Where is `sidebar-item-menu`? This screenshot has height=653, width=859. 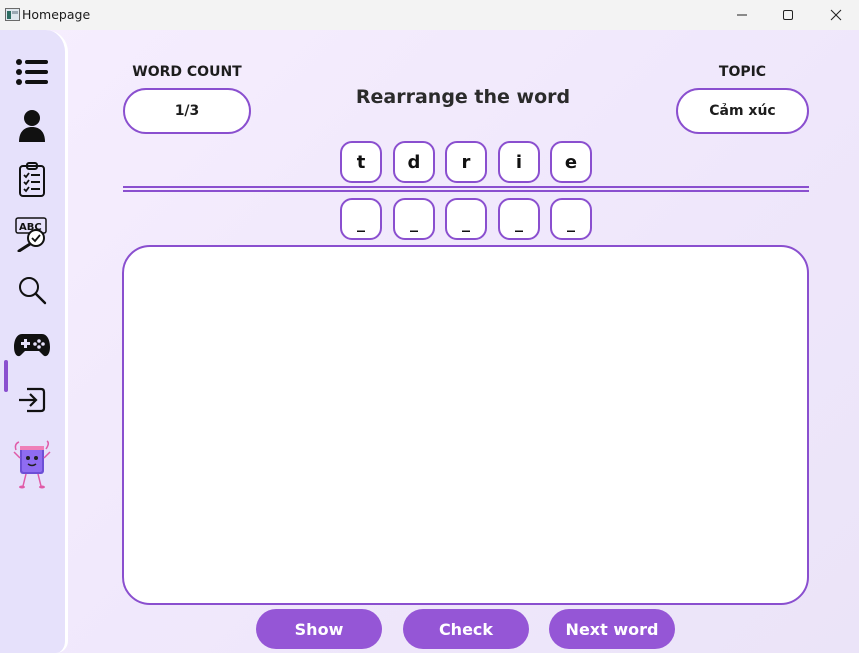 sidebar-item-menu is located at coordinates (32, 72).